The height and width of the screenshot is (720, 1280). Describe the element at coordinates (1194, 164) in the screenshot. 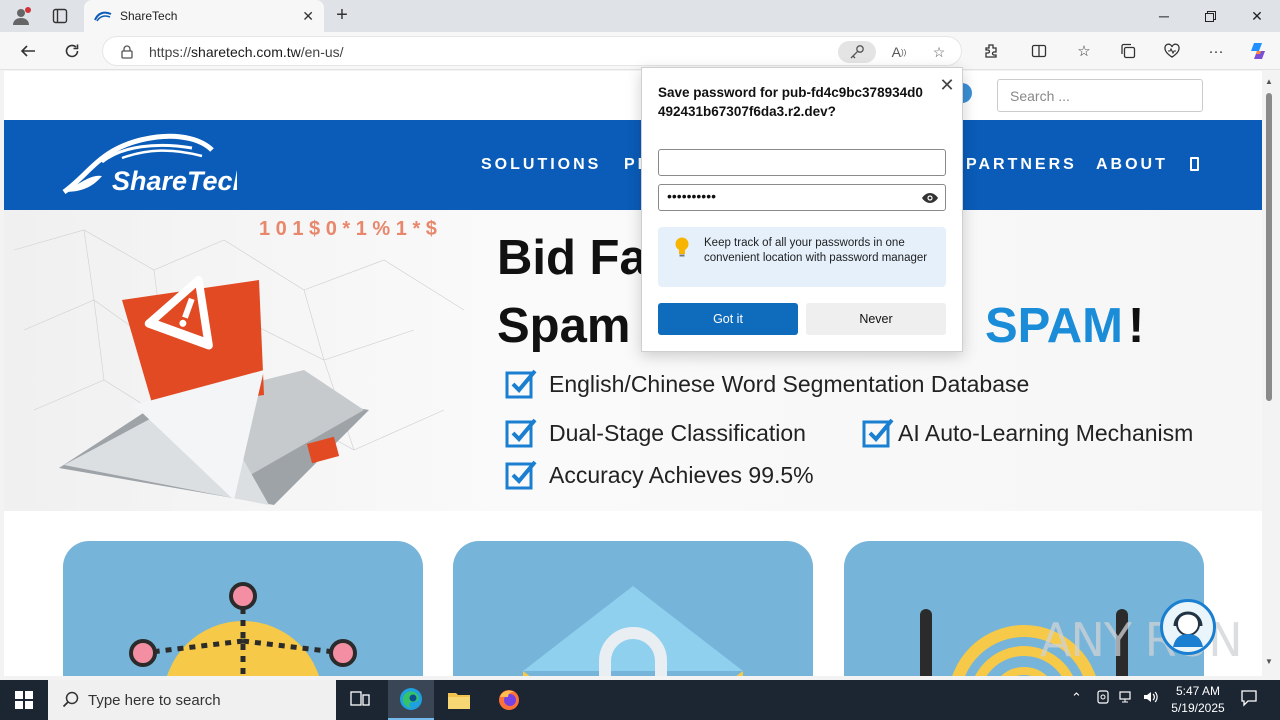

I see `nav-search-icon` at that location.